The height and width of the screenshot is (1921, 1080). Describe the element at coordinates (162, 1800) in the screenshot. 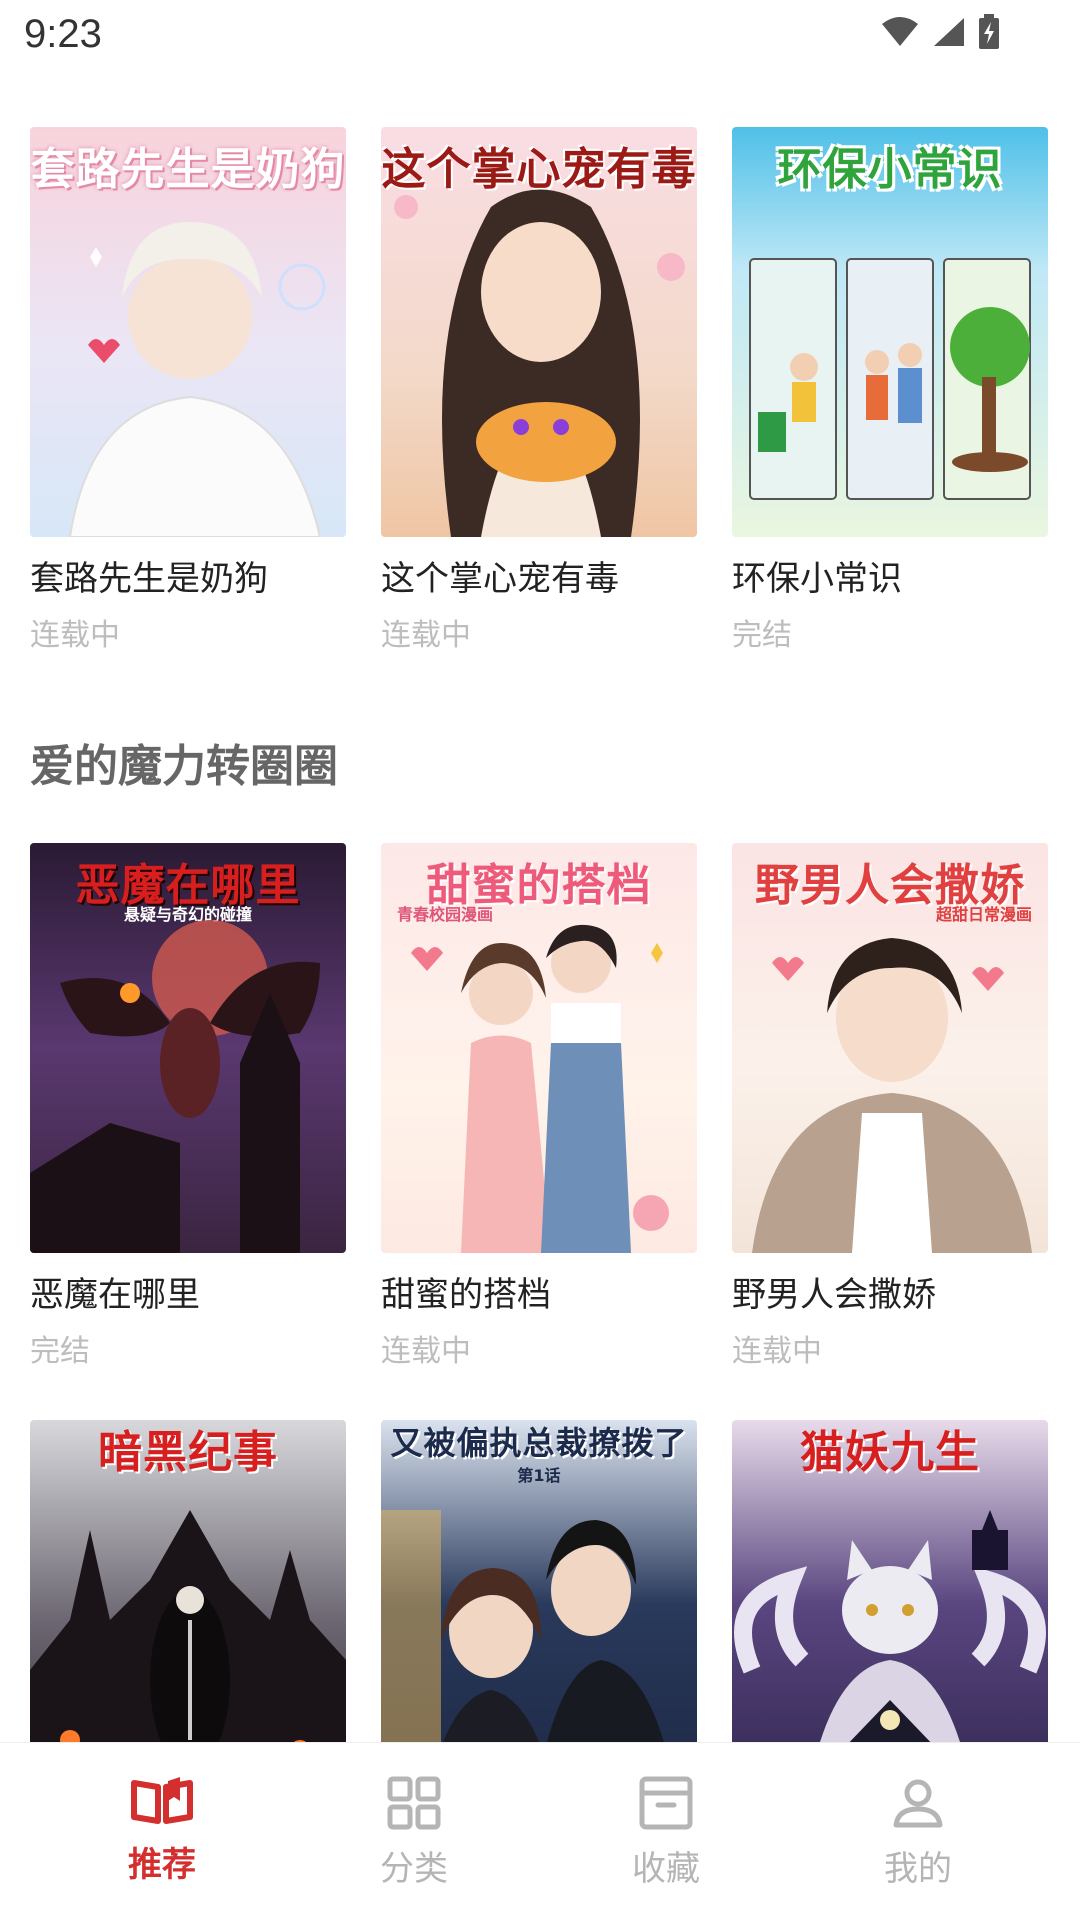

I see `book-open-icon` at that location.